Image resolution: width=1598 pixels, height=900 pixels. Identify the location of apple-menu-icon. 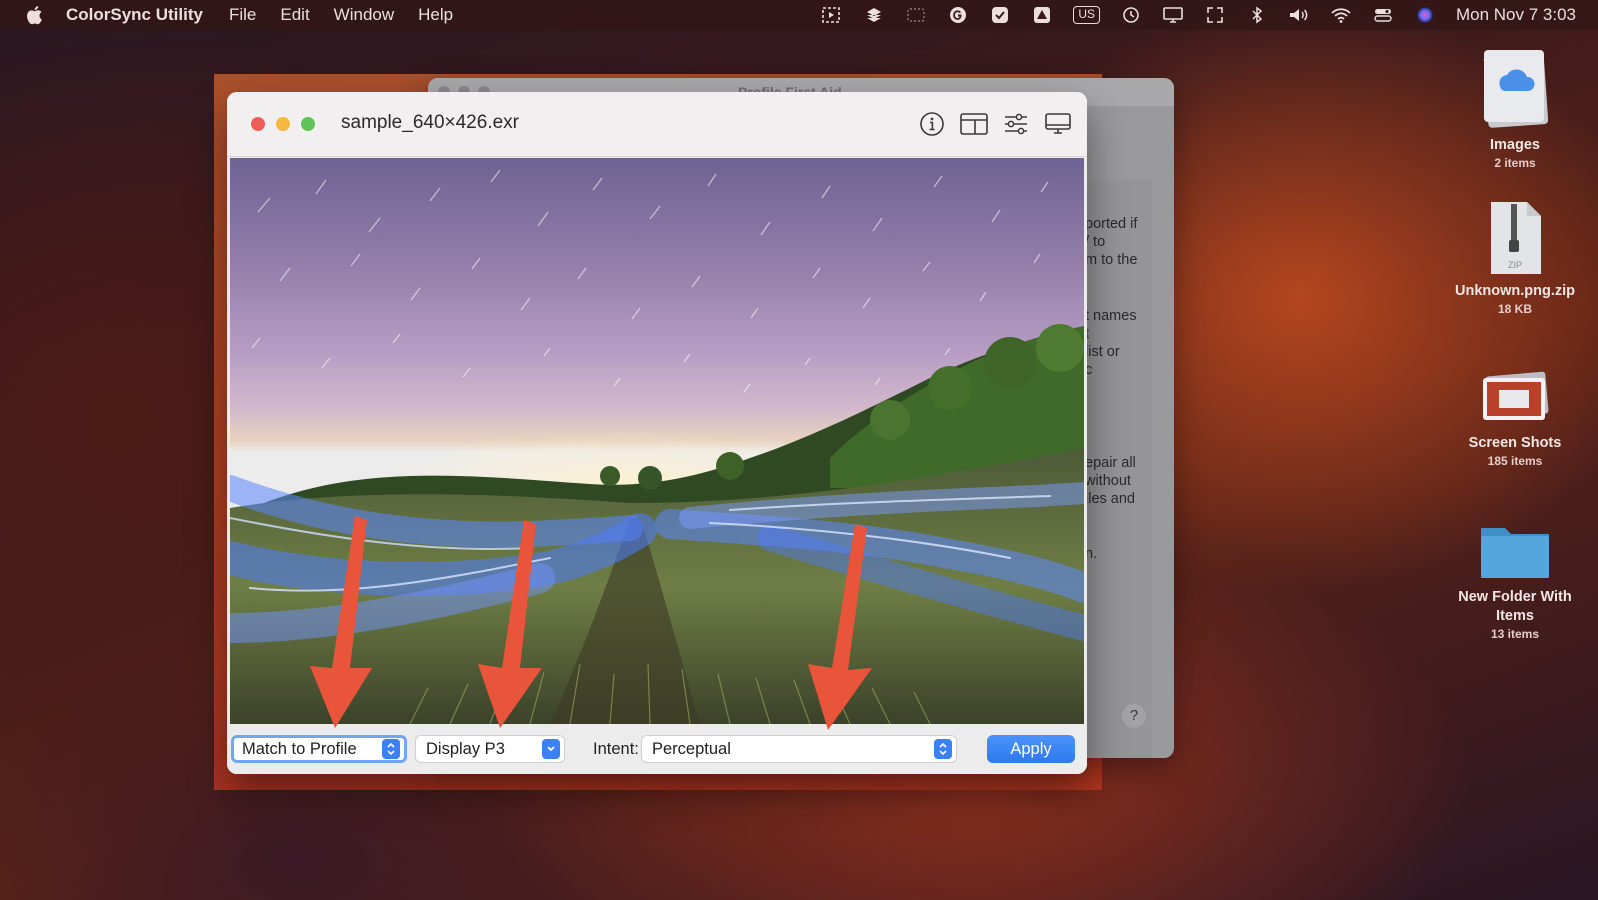
(36, 15).